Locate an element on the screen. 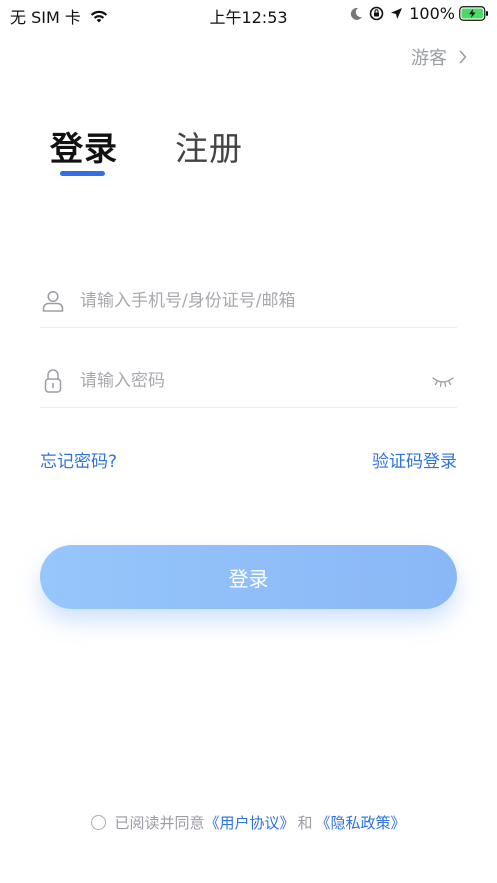 The height and width of the screenshot is (883, 497). lock-icon is located at coordinates (53, 381).